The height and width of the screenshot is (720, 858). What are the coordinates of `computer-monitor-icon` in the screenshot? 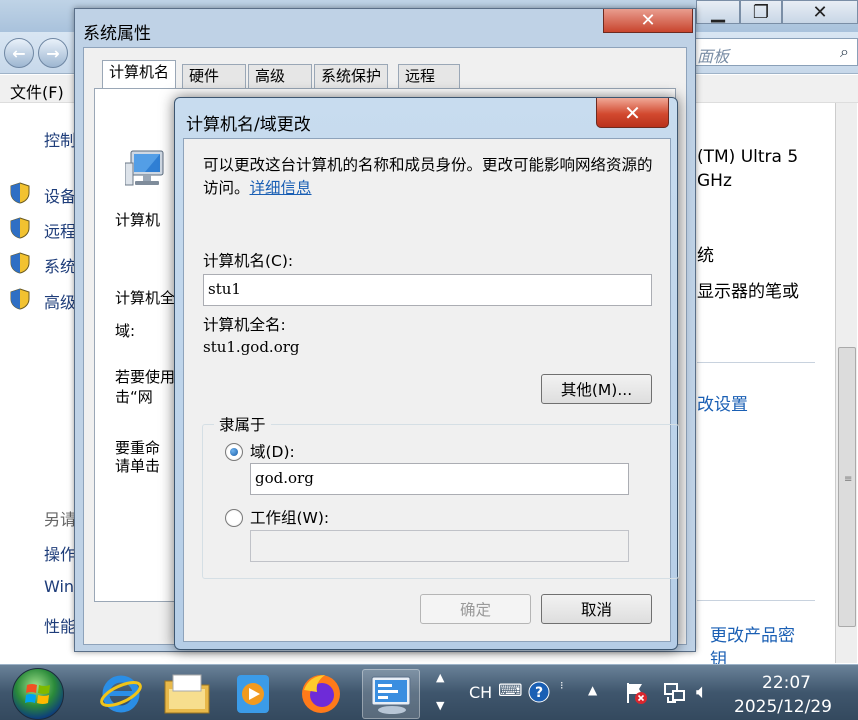 It's located at (144, 168).